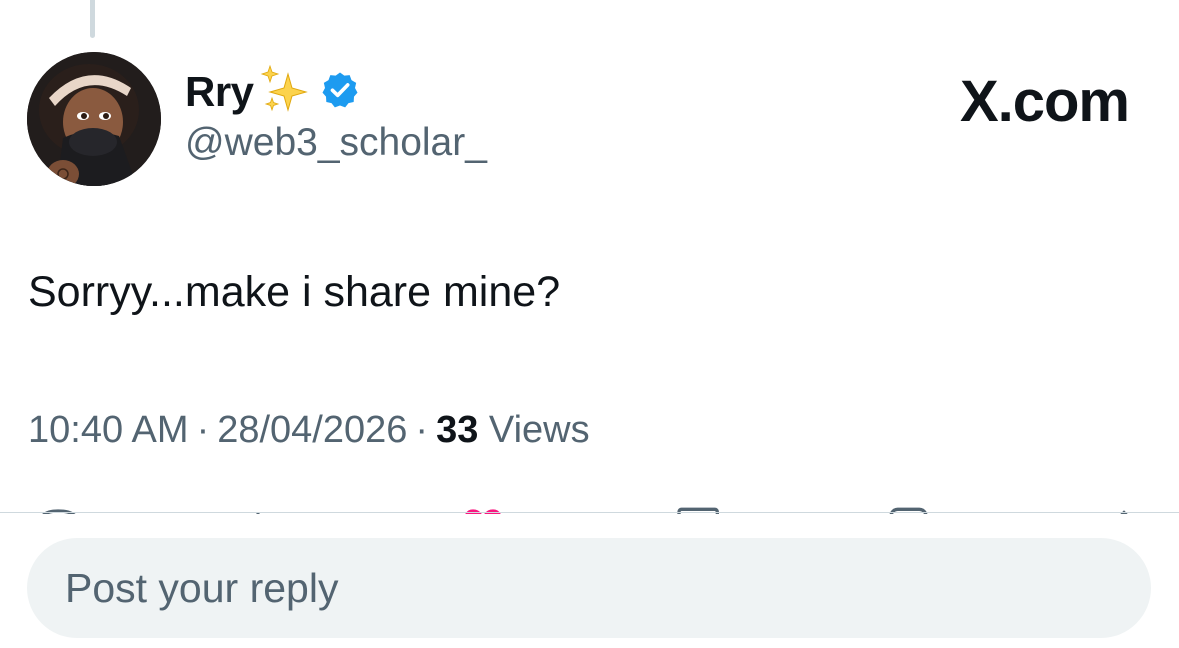  I want to click on sparkles-icon, so click(285, 92).